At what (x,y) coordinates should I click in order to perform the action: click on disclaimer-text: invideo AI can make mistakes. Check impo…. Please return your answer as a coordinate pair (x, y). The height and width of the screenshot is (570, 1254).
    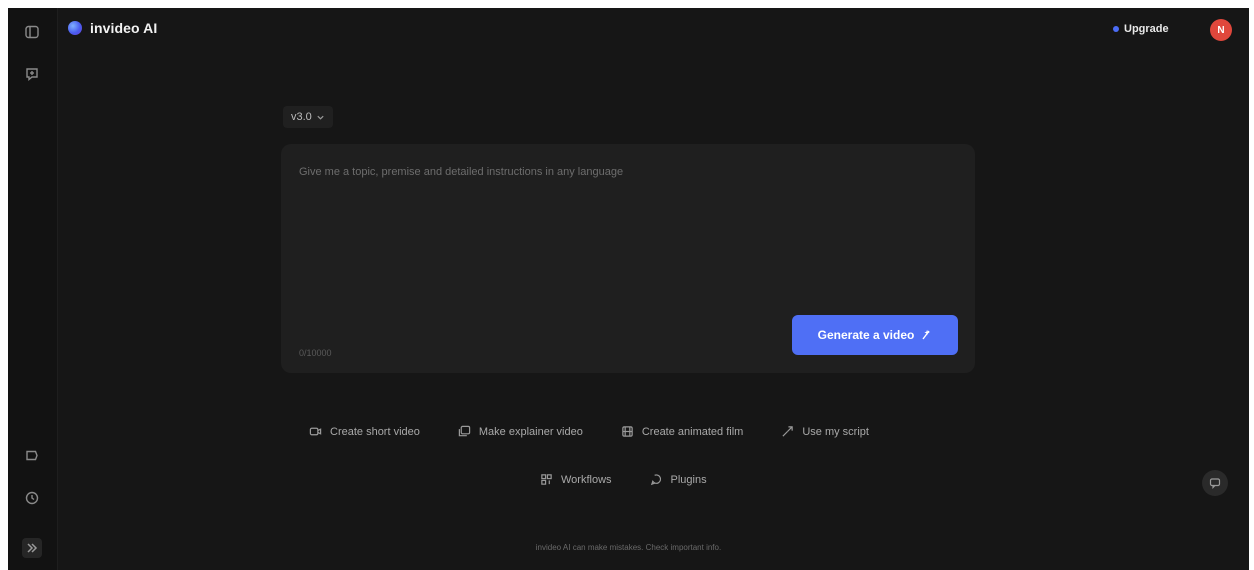
    Looking at the image, I should click on (628, 547).